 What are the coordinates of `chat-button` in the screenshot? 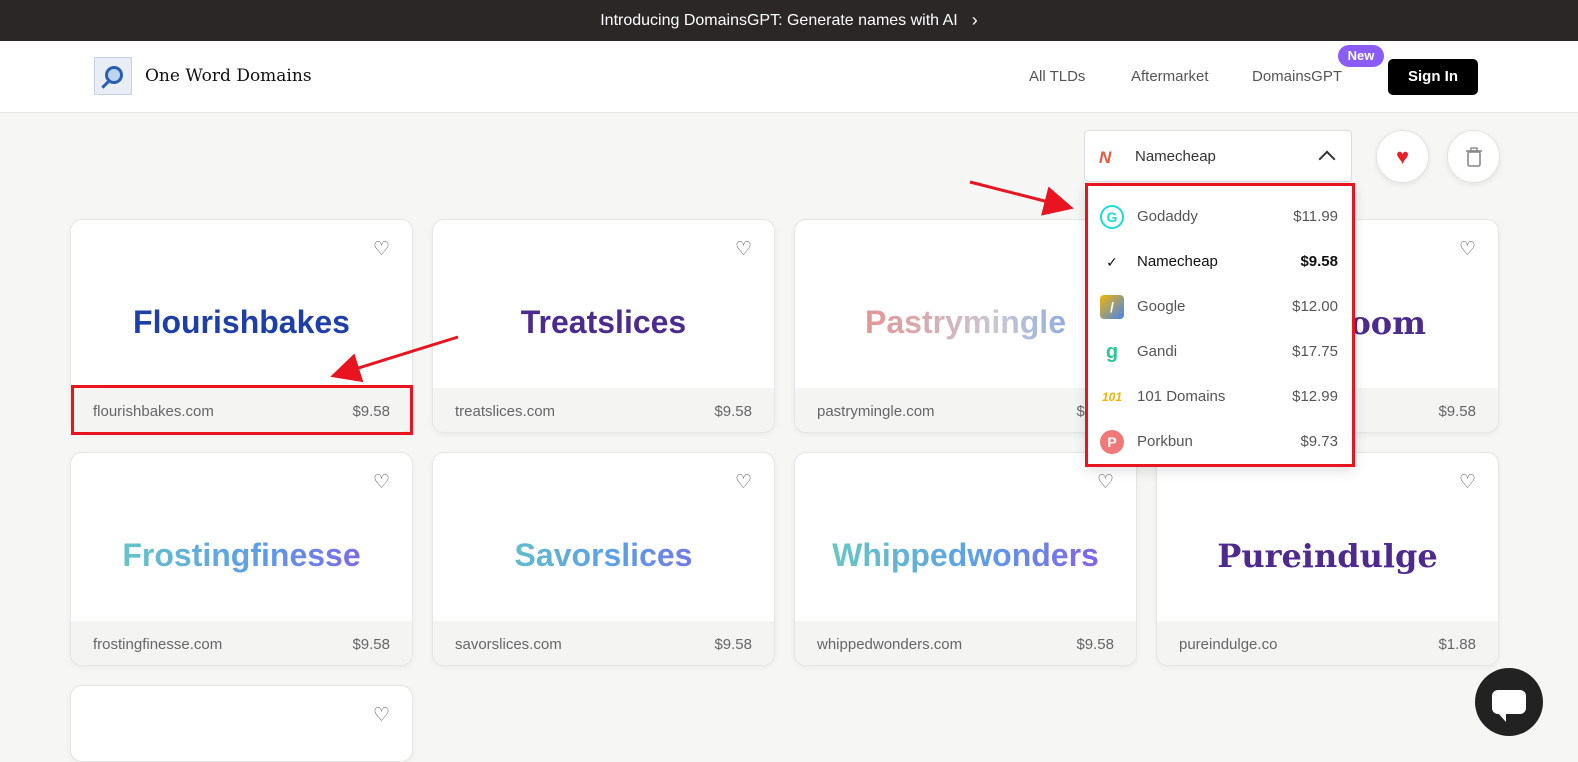 It's located at (1509, 702).